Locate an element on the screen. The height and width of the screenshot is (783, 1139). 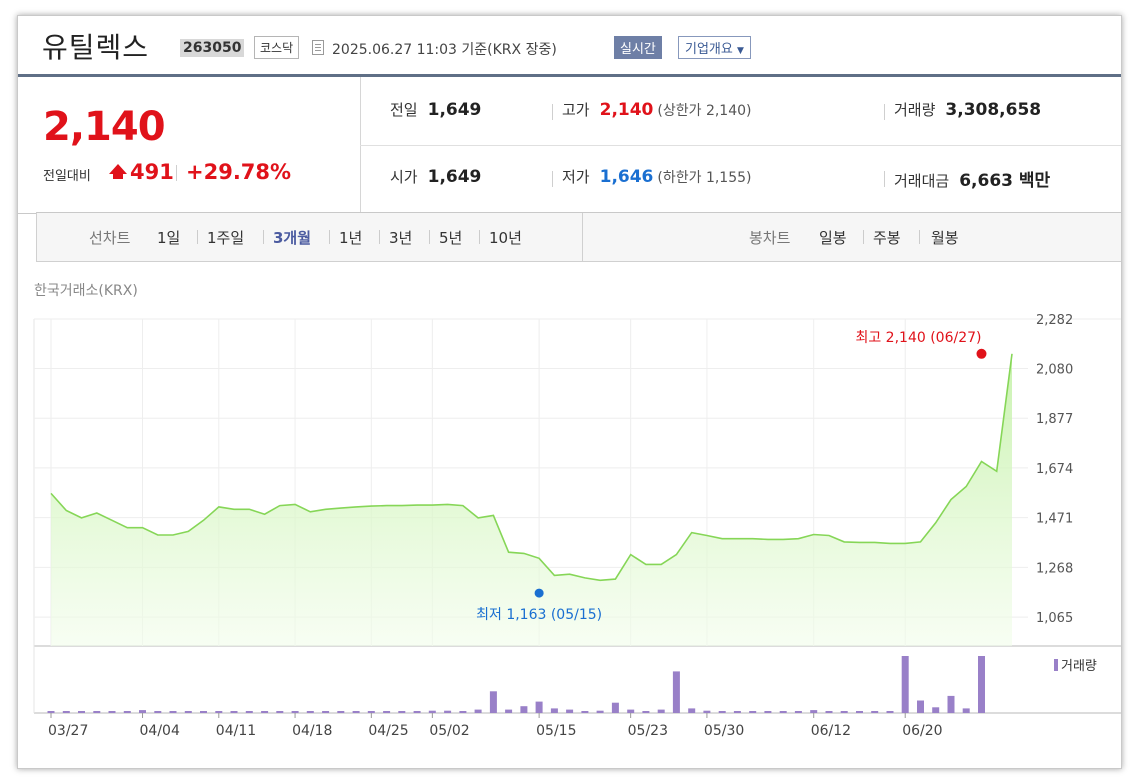
company-name: 유틸렉스 is located at coordinates (96, 47).